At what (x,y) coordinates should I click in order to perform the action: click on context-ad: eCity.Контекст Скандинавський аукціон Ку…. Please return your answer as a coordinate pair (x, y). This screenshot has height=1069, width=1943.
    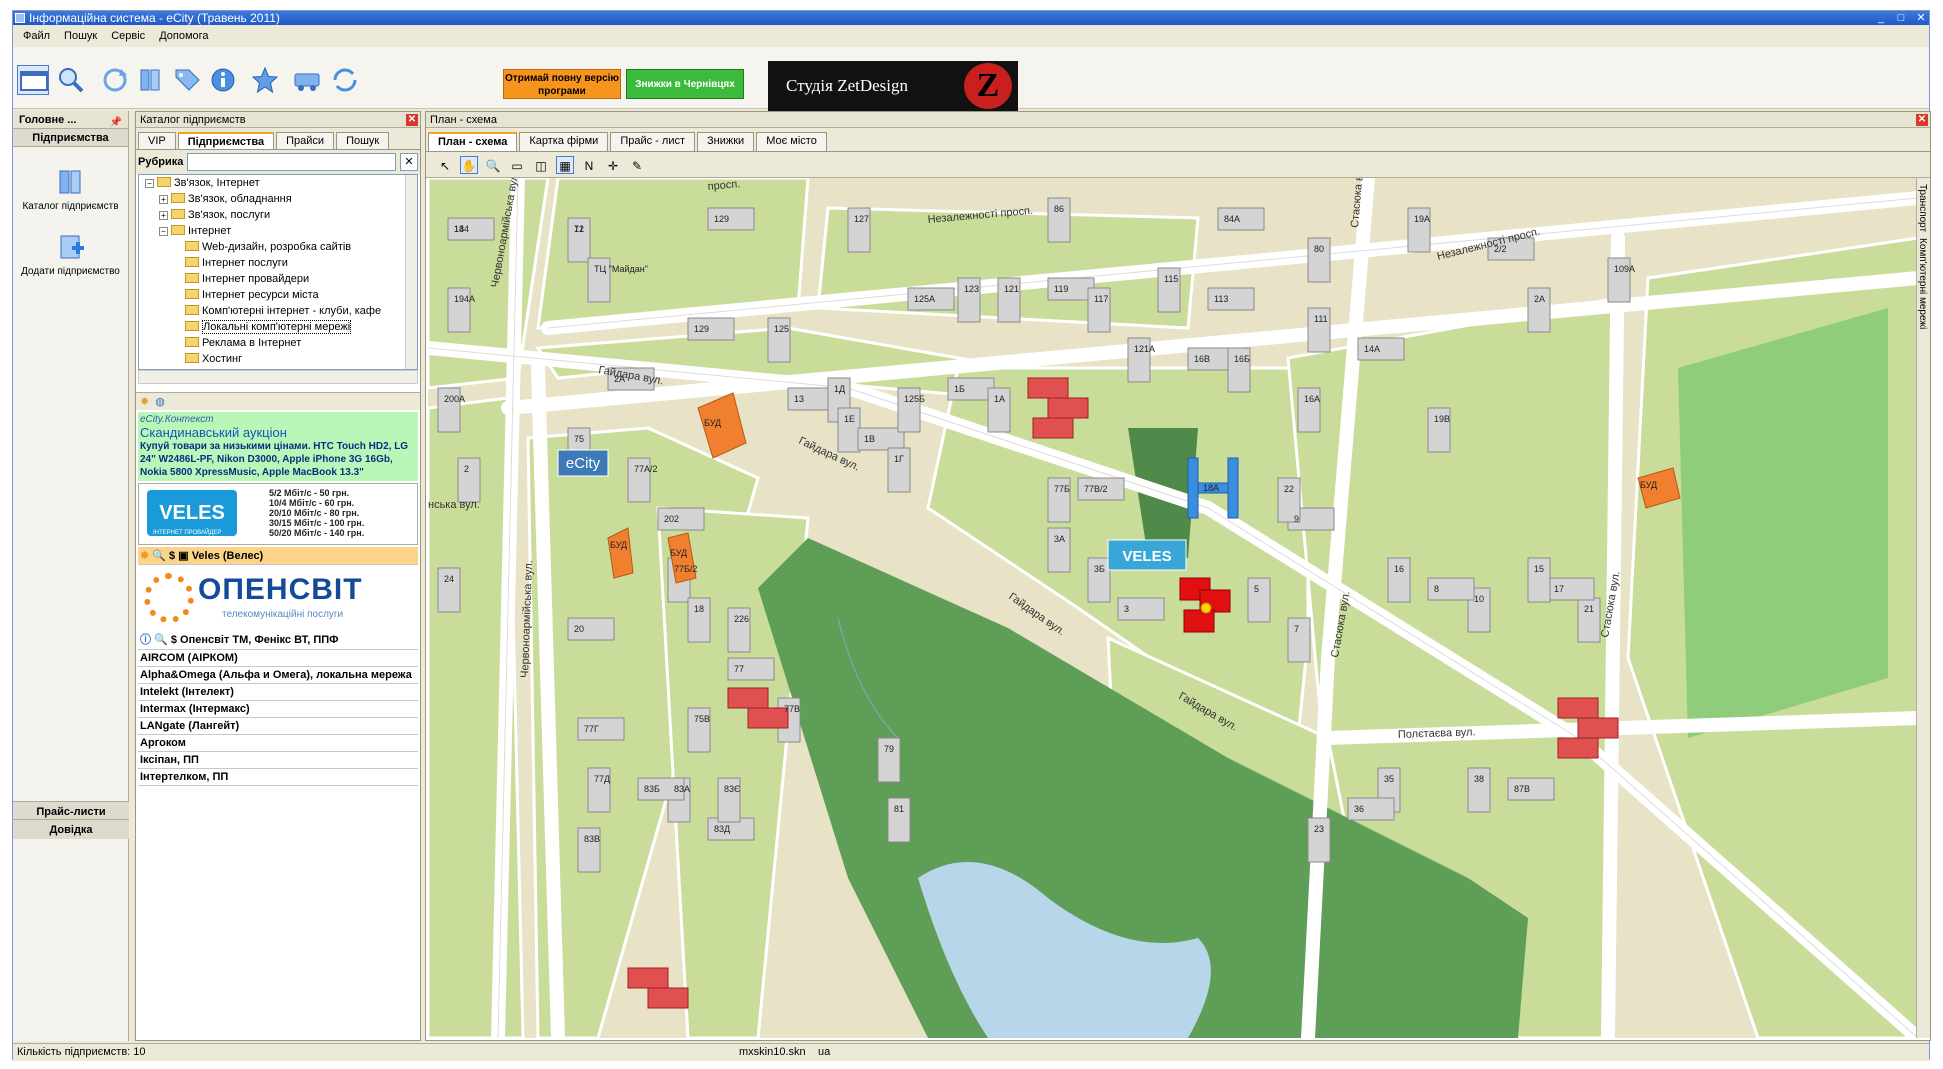
    Looking at the image, I should click on (278, 446).